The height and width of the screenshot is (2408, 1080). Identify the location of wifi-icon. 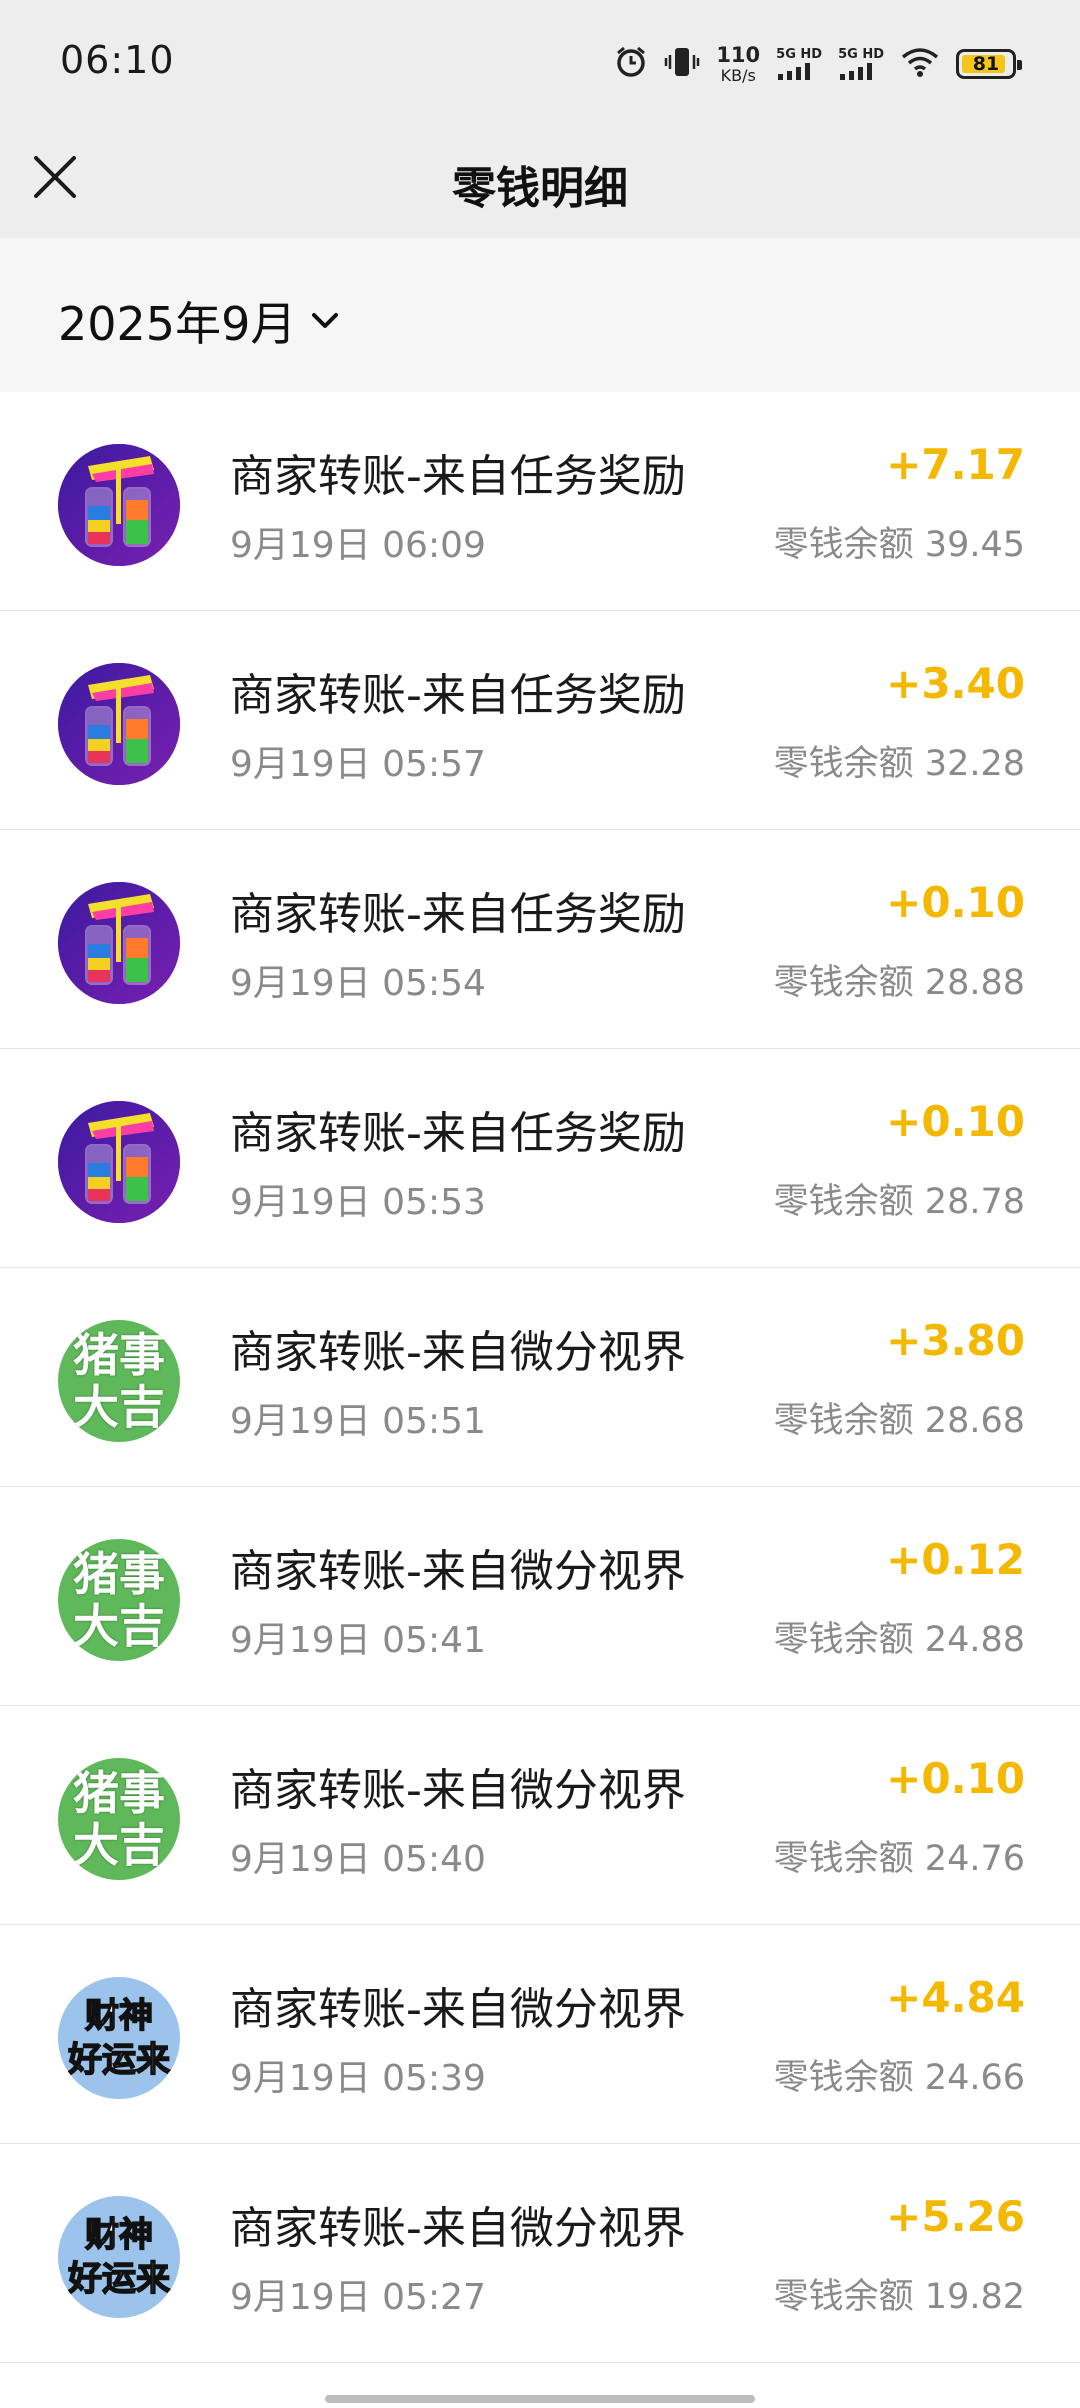
(920, 64).